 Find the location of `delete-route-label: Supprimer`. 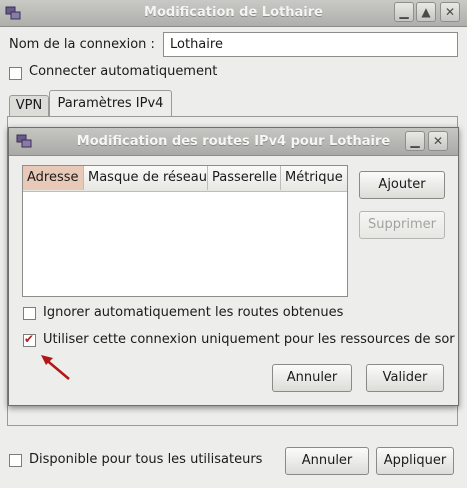

delete-route-label: Supprimer is located at coordinates (402, 224).